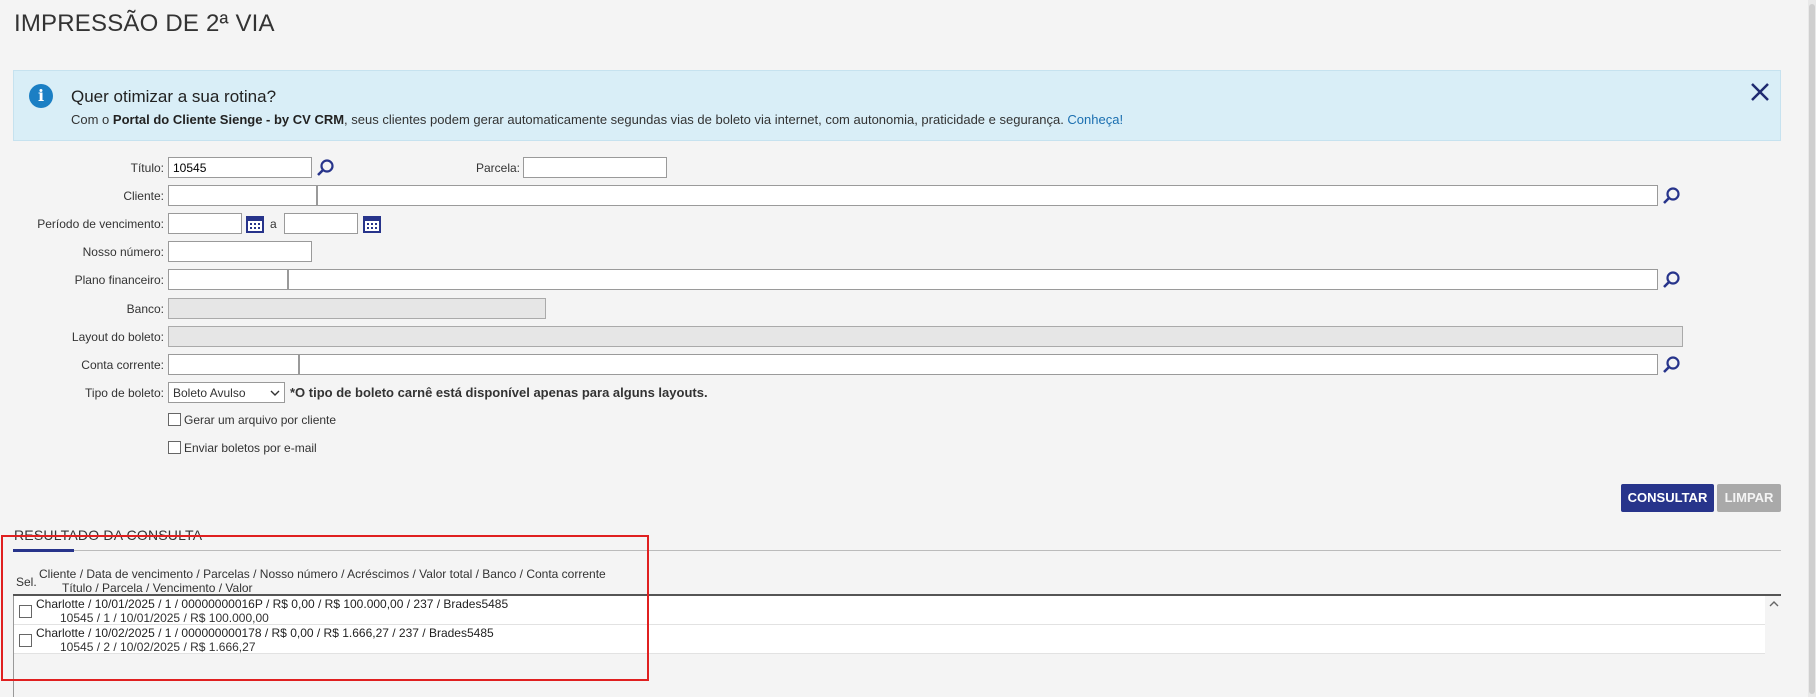 The image size is (1816, 697). I want to click on periodo-end-input, so click(321, 223).